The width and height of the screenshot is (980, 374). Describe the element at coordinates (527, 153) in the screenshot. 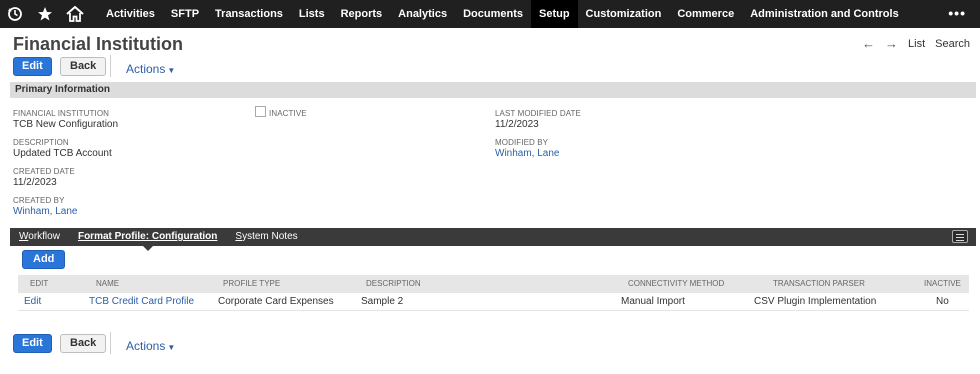

I see `modified-by-link: Winham, Lane` at that location.